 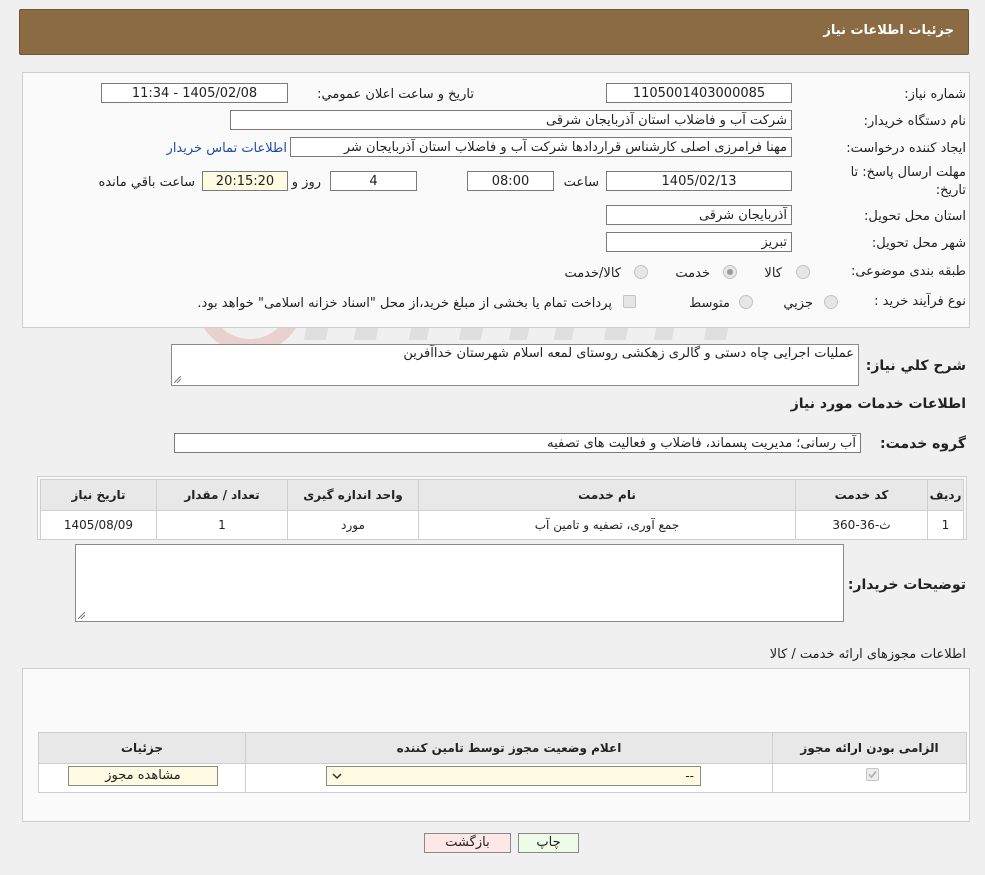 What do you see at coordinates (869, 748) in the screenshot?
I see `col-permit-required: الزامی بودن ارائه مجوز` at bounding box center [869, 748].